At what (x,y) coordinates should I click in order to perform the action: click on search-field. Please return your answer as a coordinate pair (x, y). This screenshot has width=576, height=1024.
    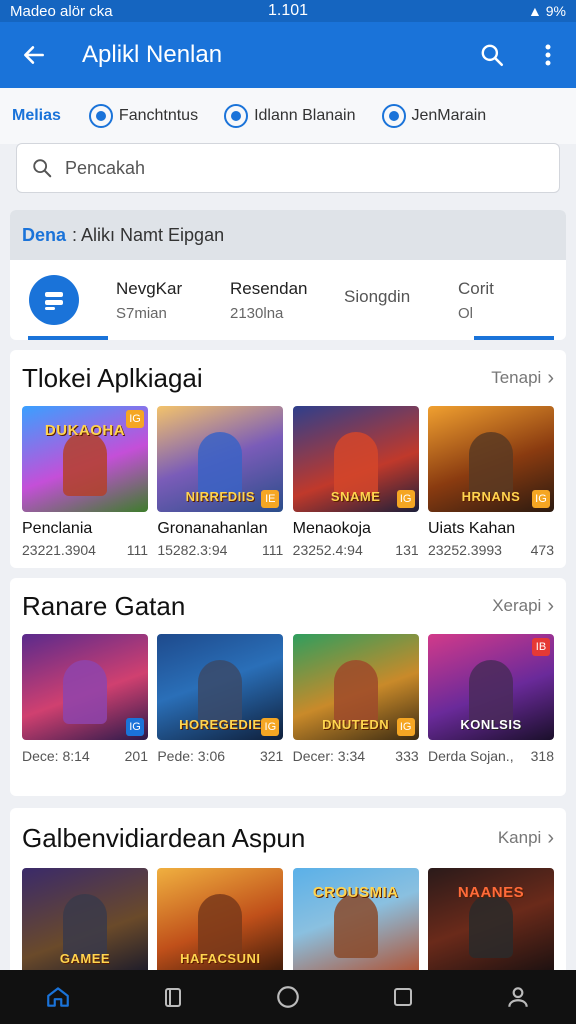
    Looking at the image, I should click on (288, 168).